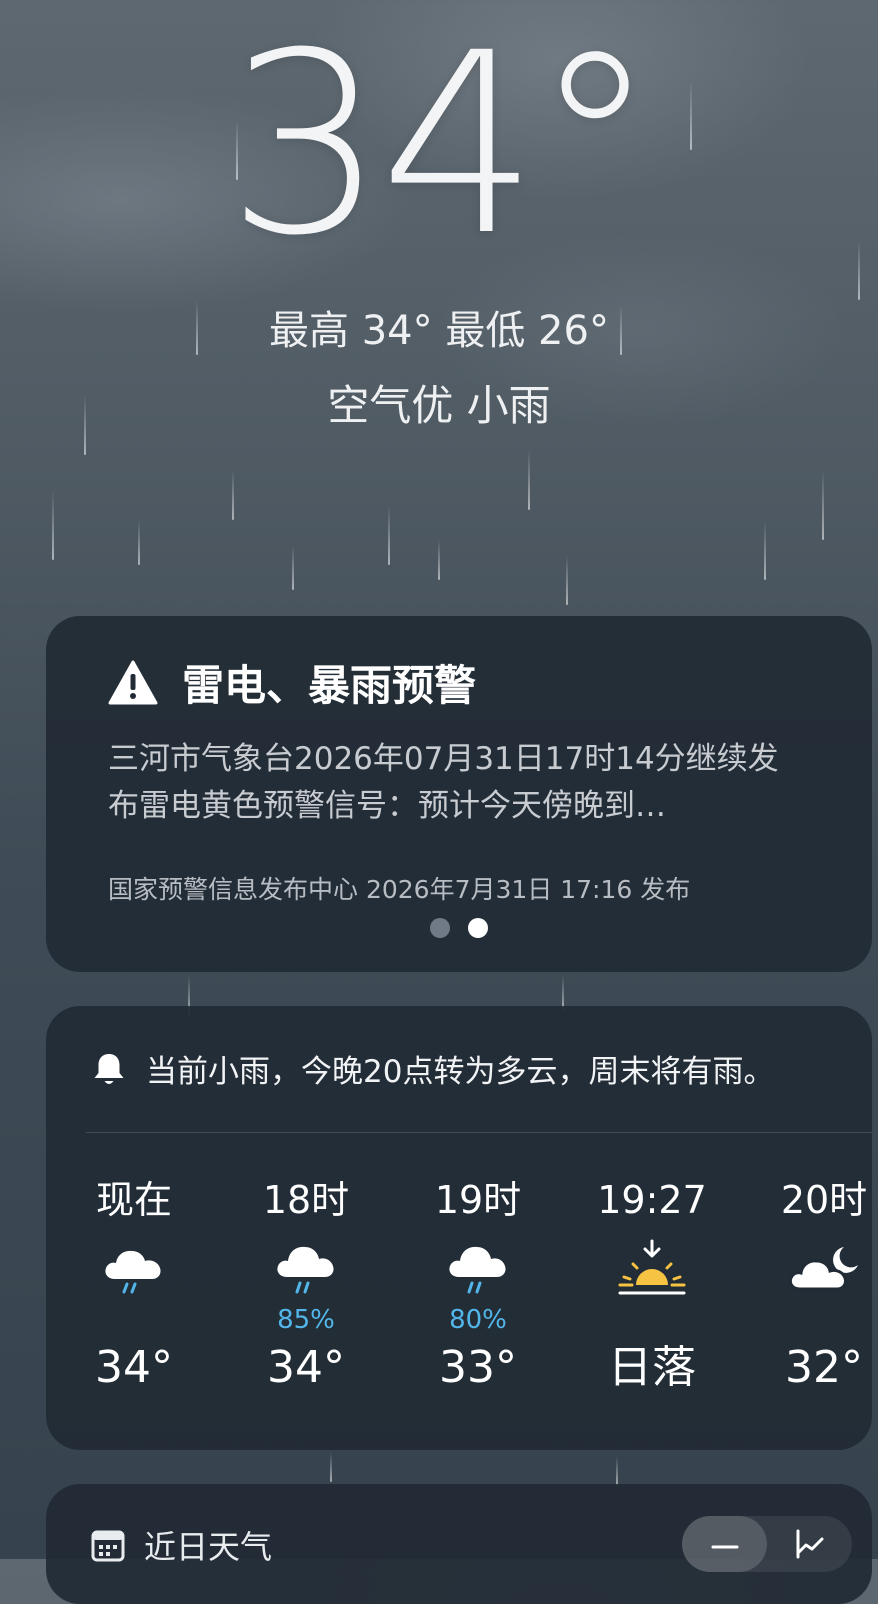 The width and height of the screenshot is (878, 1604). I want to click on light-rain-icon, so click(133, 1272).